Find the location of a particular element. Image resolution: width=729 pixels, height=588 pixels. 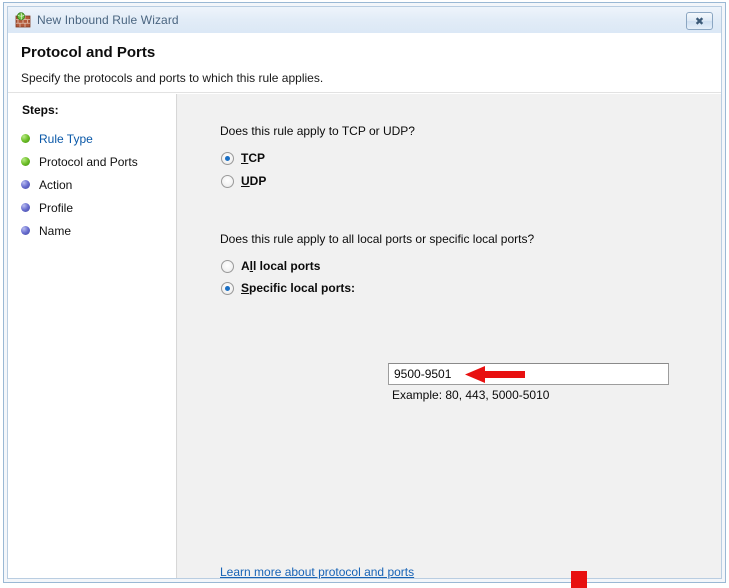

sidebar-step-label: Action is located at coordinates (56, 184).